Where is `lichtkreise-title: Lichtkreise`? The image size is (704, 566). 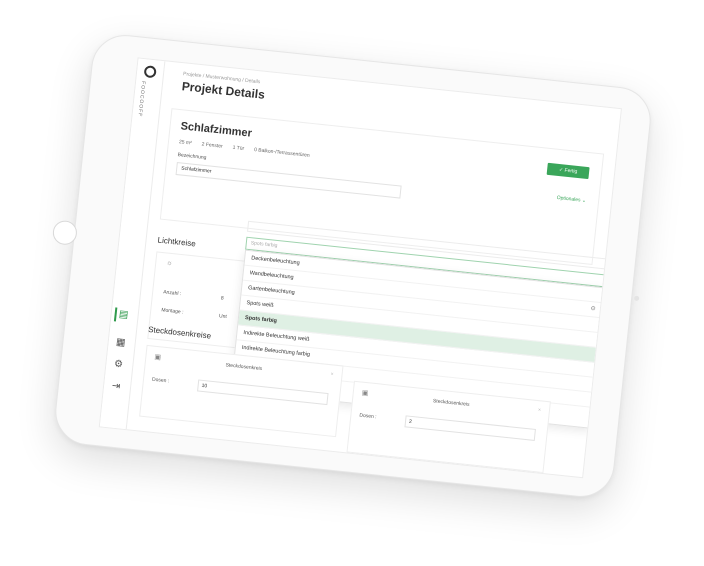 lichtkreise-title: Lichtkreise is located at coordinates (177, 242).